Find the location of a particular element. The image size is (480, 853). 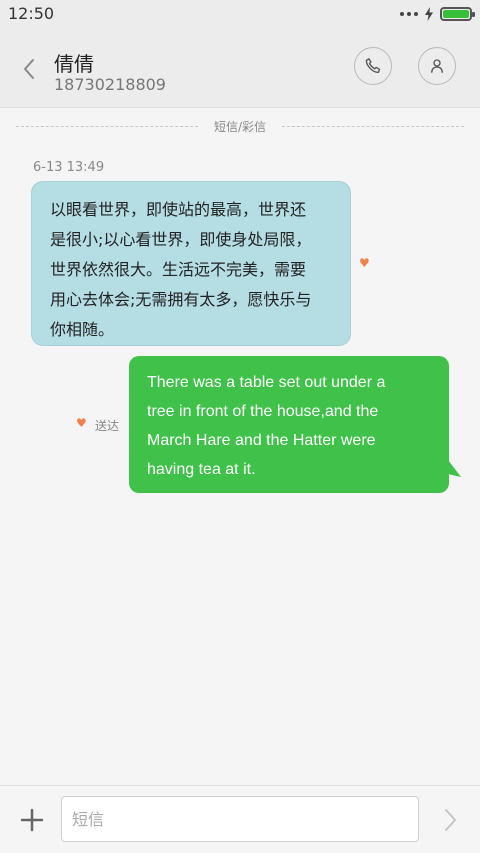

message-line: There was a table set out under a is located at coordinates (266, 382).